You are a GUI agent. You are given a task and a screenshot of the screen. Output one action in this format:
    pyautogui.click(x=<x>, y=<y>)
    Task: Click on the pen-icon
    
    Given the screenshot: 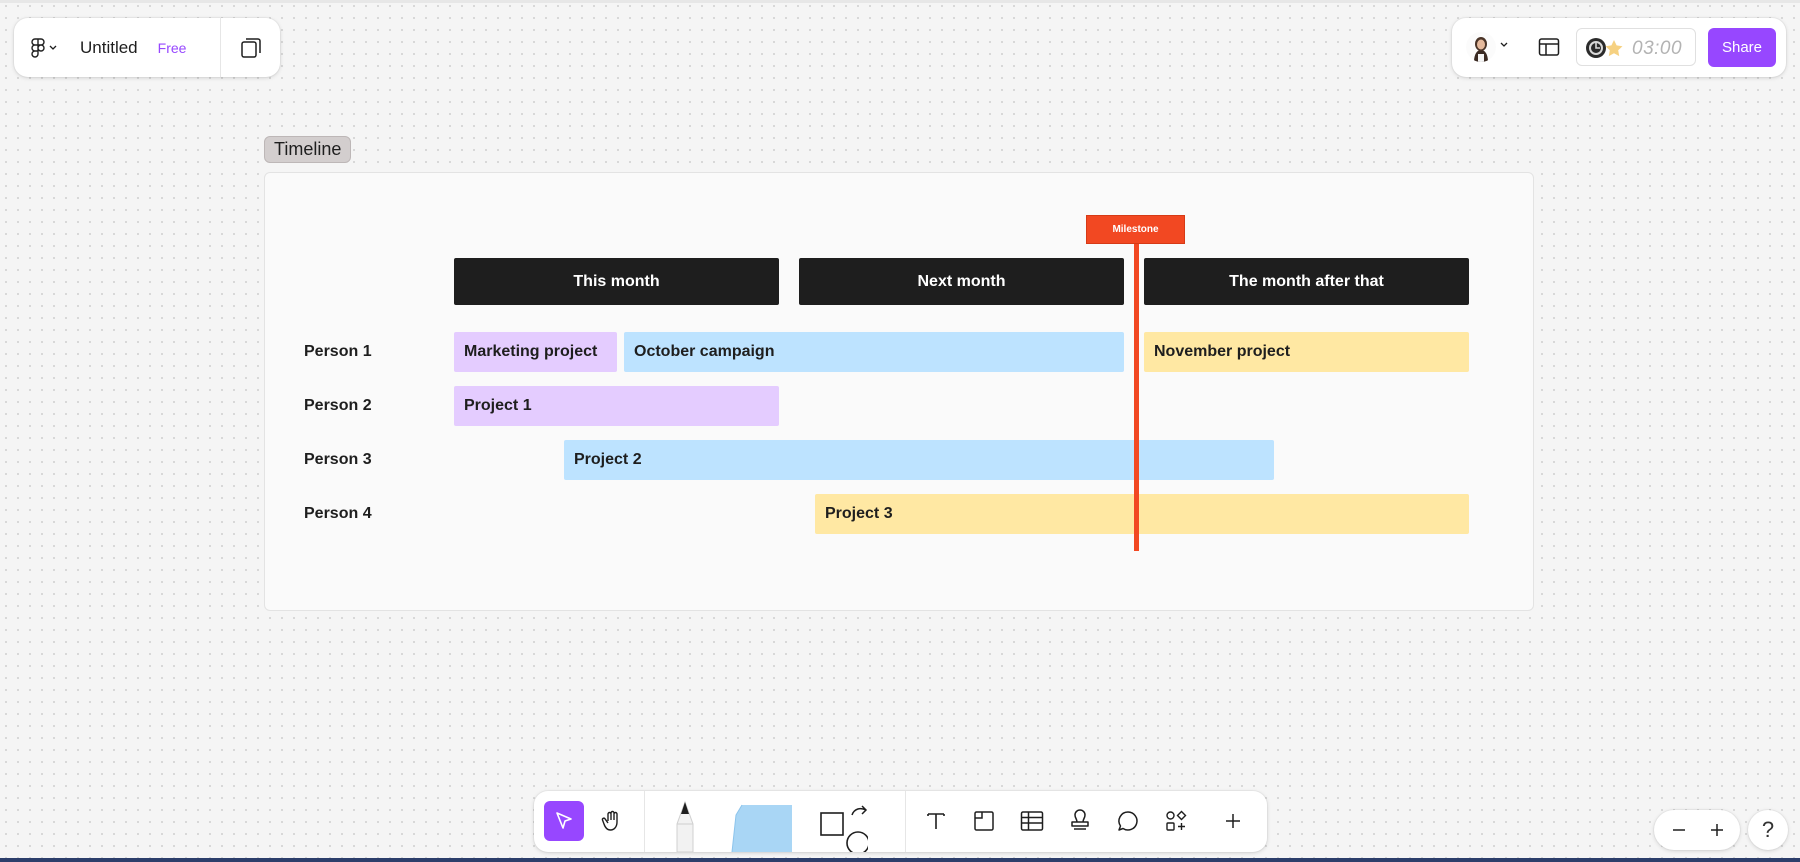 What is the action you would take?
    pyautogui.click(x=685, y=826)
    